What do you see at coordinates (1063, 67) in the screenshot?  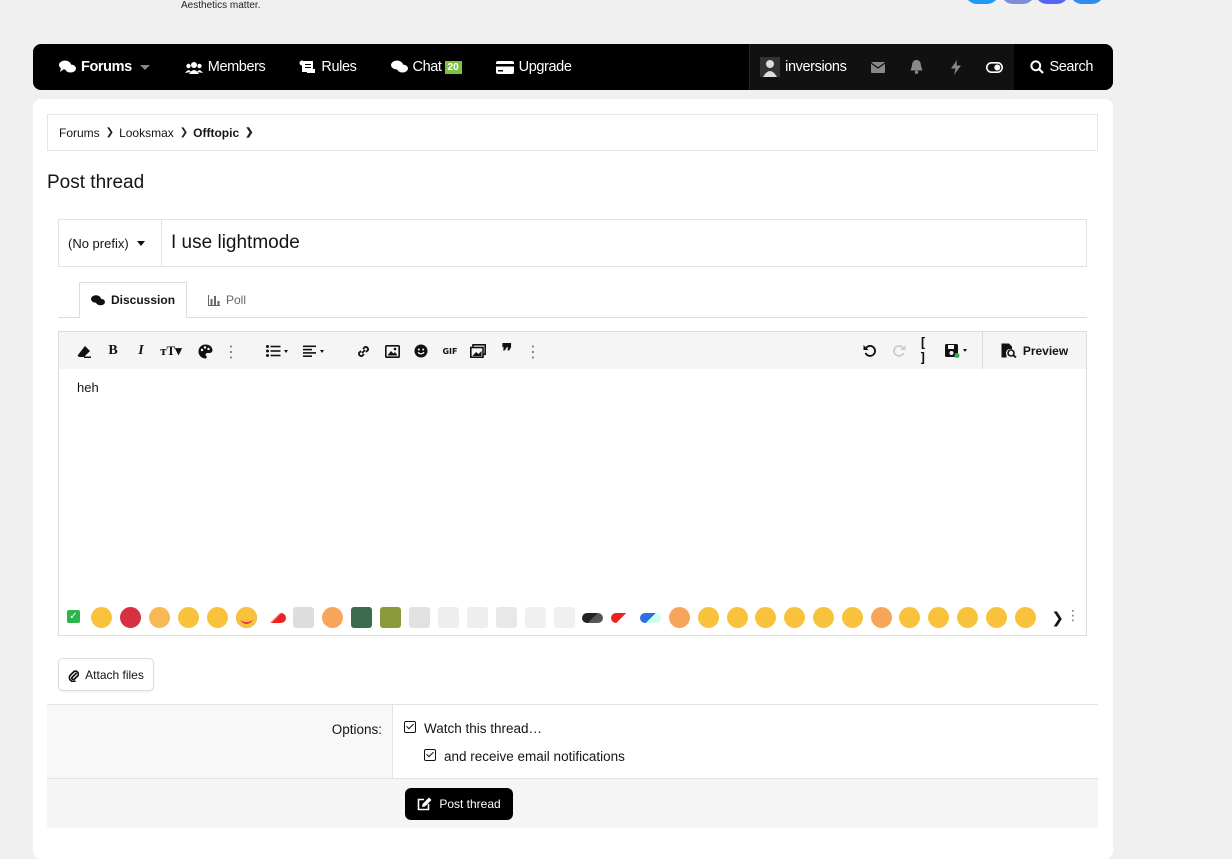 I see `nav-search: Search` at bounding box center [1063, 67].